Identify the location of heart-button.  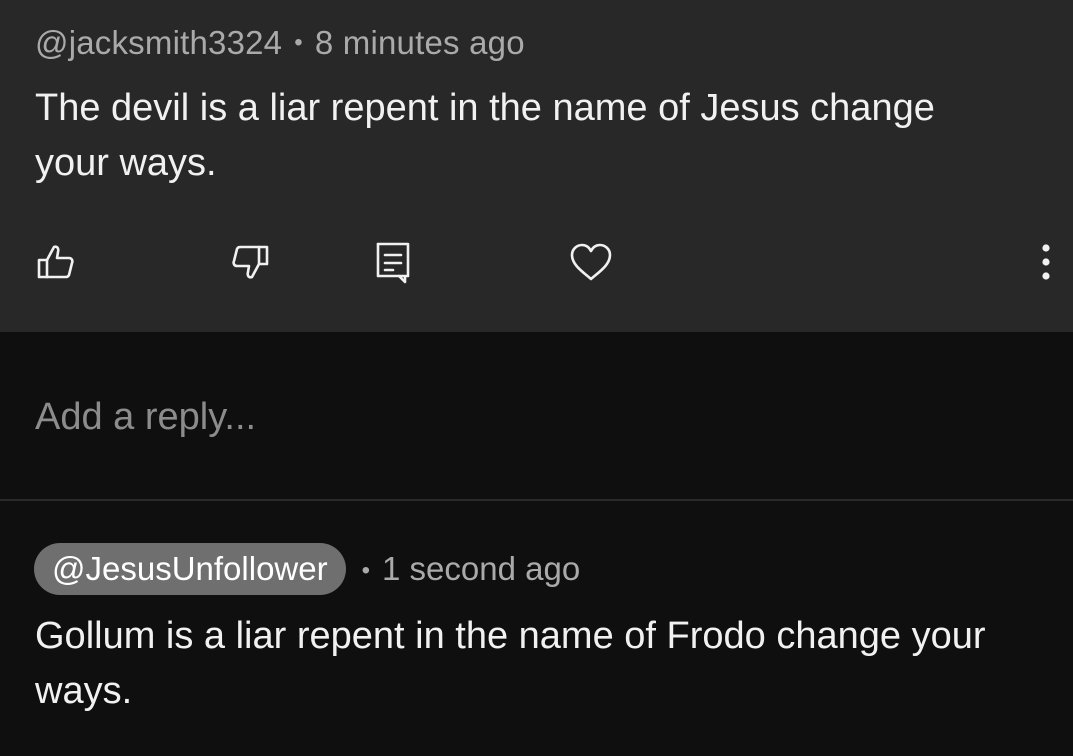
(591, 262).